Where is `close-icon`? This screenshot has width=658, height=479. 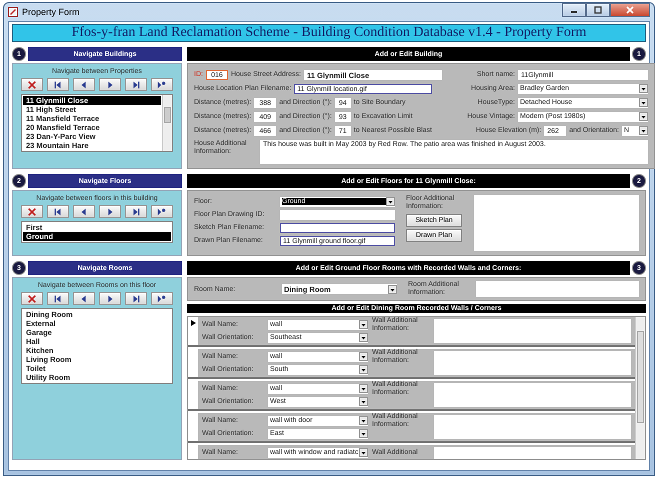
close-icon is located at coordinates (630, 10).